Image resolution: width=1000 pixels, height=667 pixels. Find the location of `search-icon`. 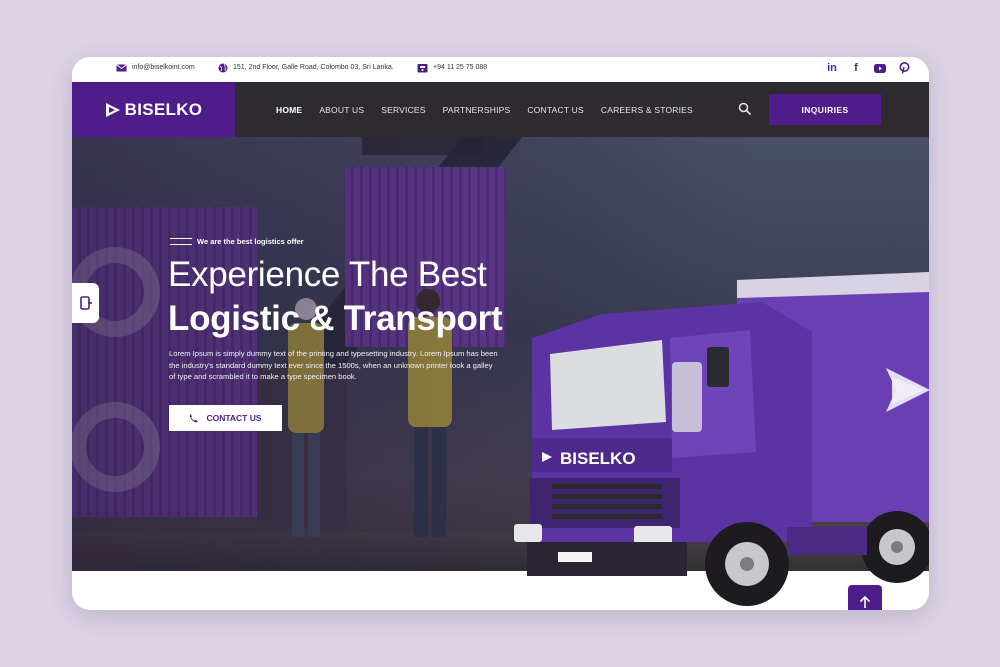

search-icon is located at coordinates (745, 109).